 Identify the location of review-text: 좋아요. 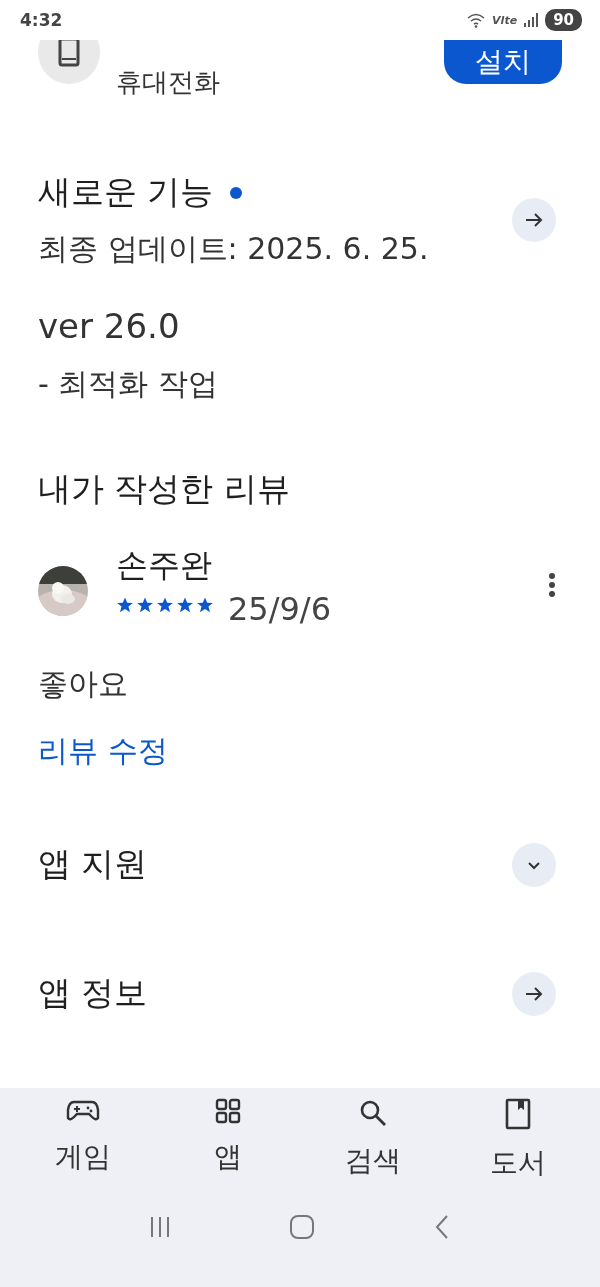
(83, 684).